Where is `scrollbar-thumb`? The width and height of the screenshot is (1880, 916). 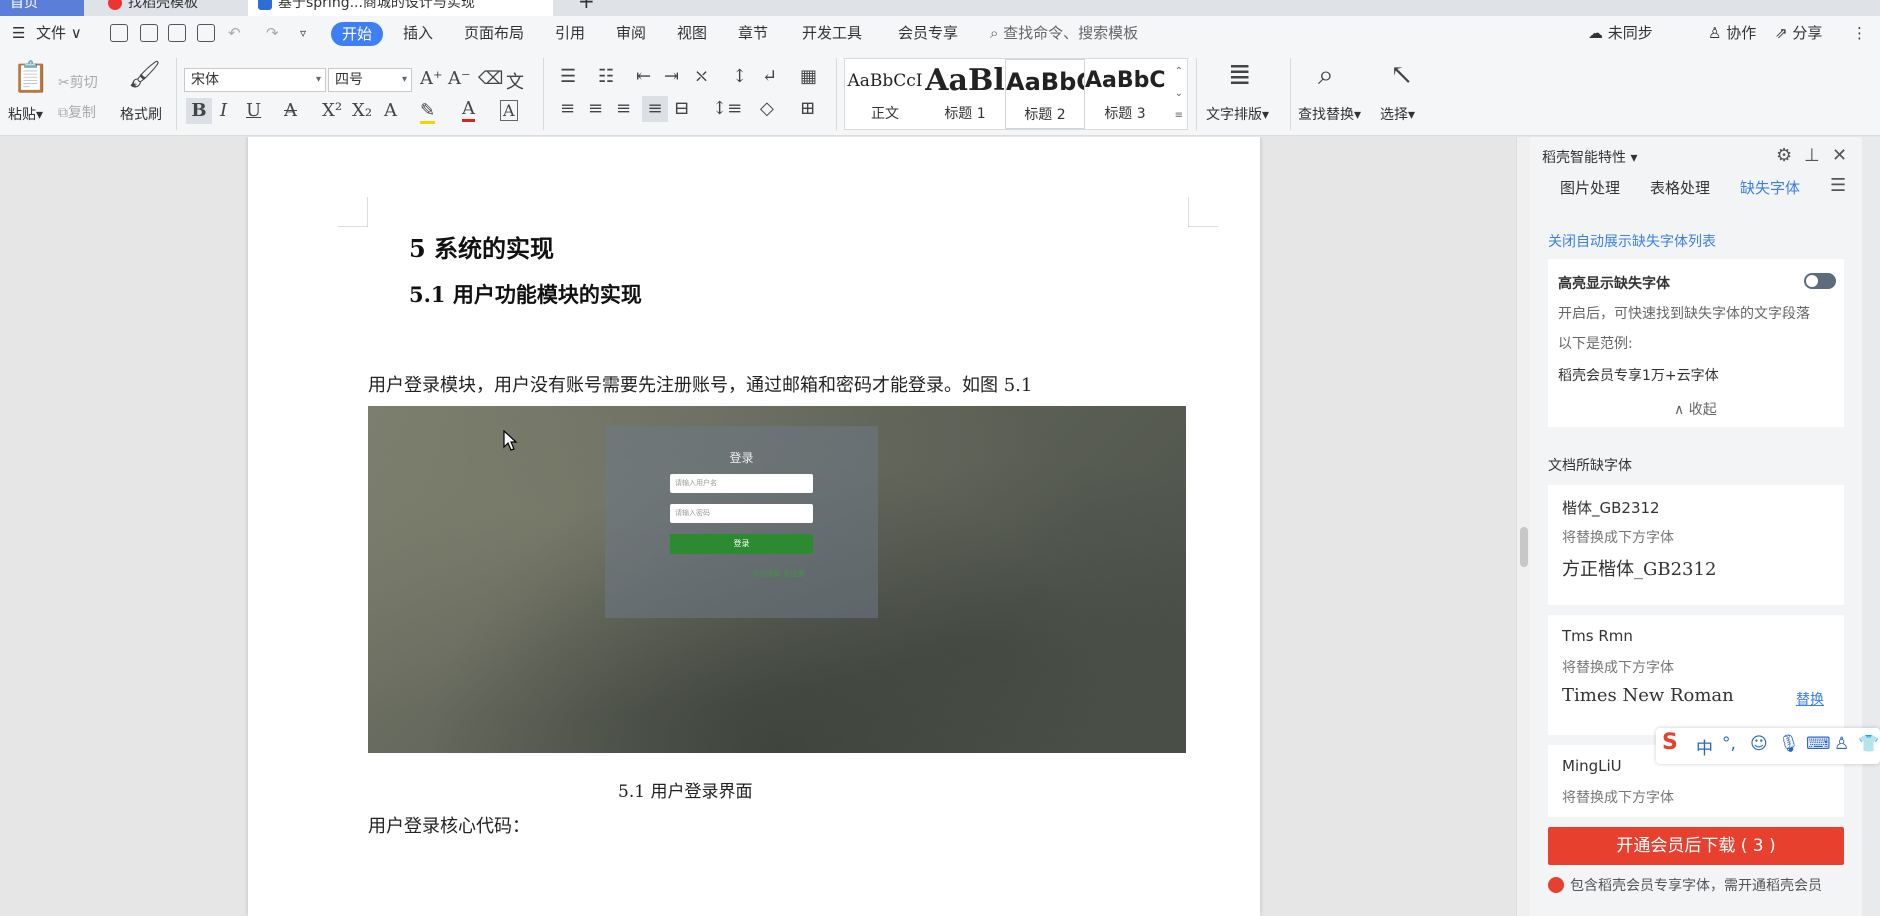
scrollbar-thumb is located at coordinates (1524, 547).